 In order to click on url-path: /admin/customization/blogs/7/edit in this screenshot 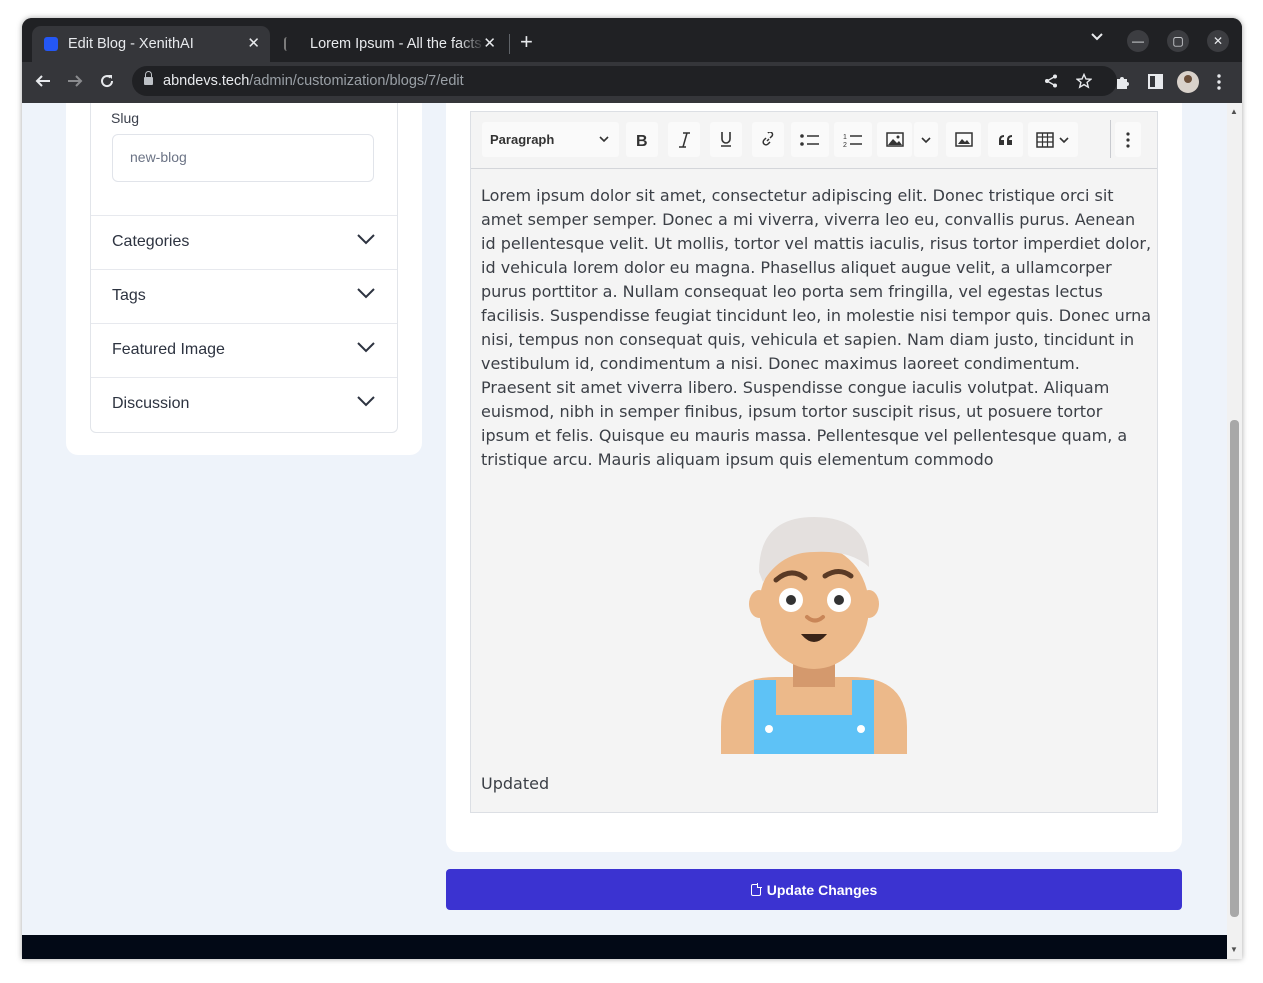, I will do `click(356, 81)`.